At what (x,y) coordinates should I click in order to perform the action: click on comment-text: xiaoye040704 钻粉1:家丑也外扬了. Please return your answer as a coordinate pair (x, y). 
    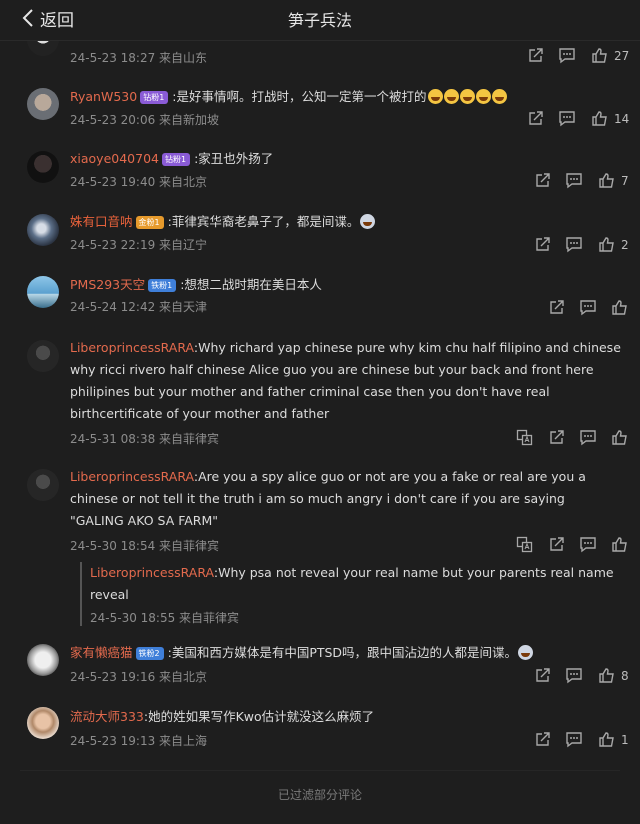
    Looking at the image, I should click on (346, 159).